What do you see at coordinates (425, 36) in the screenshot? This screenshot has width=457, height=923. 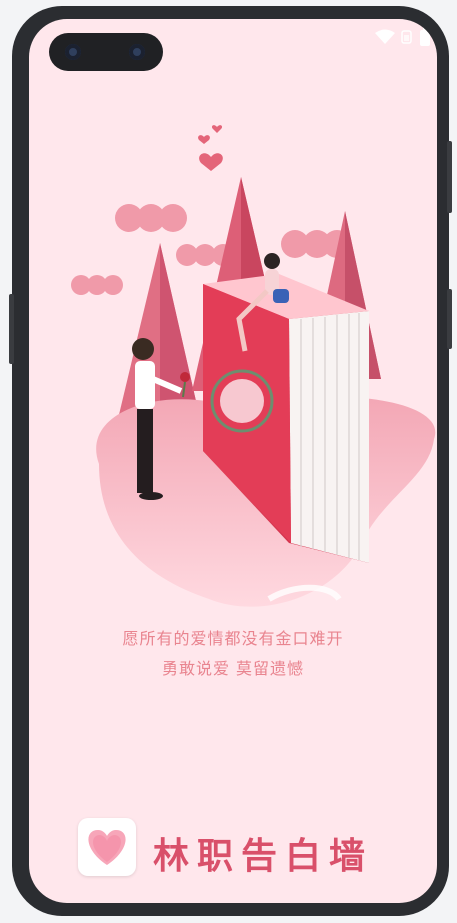 I see `battery-icon` at bounding box center [425, 36].